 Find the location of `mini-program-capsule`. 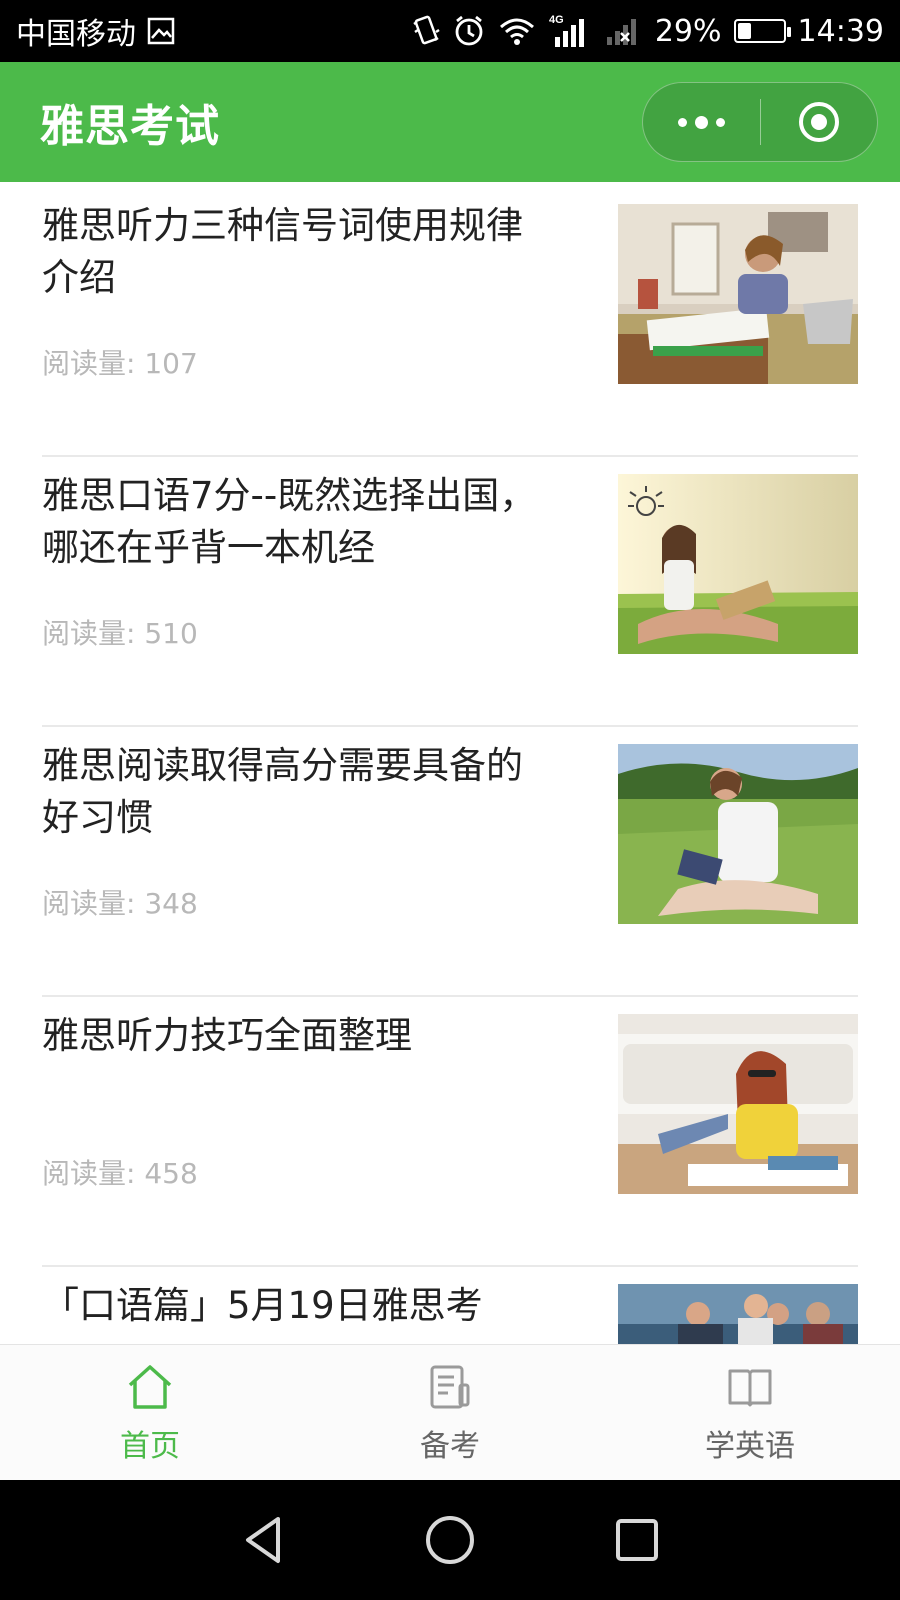

mini-program-capsule is located at coordinates (760, 122).